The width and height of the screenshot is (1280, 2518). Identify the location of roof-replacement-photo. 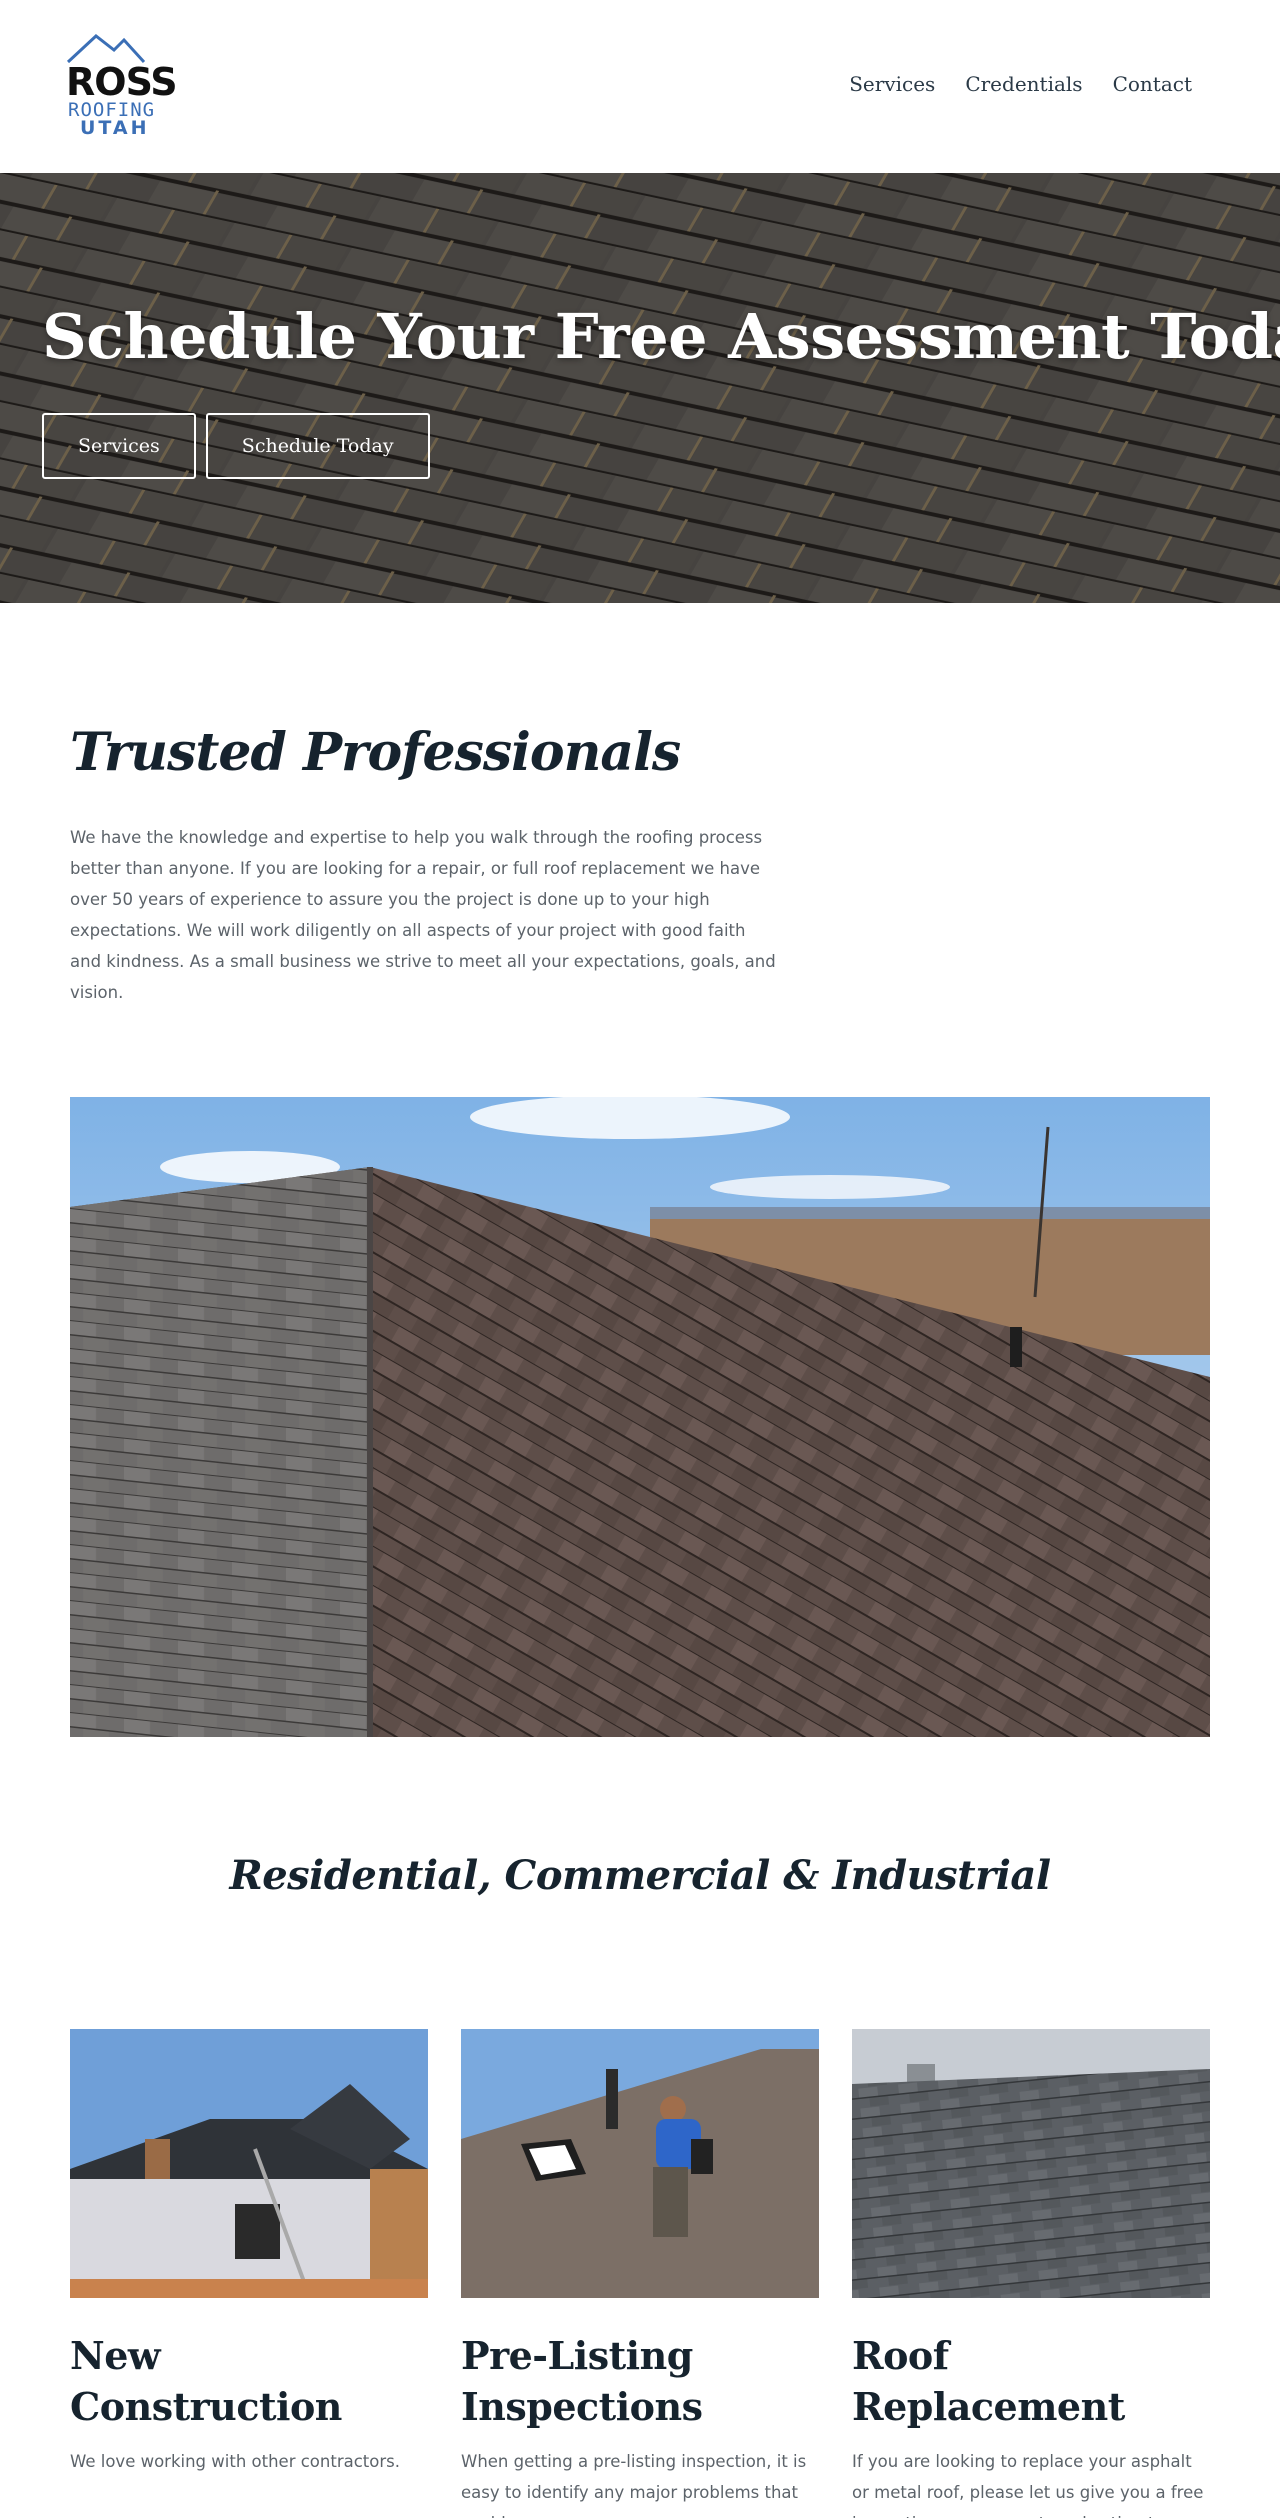
(1031, 2163).